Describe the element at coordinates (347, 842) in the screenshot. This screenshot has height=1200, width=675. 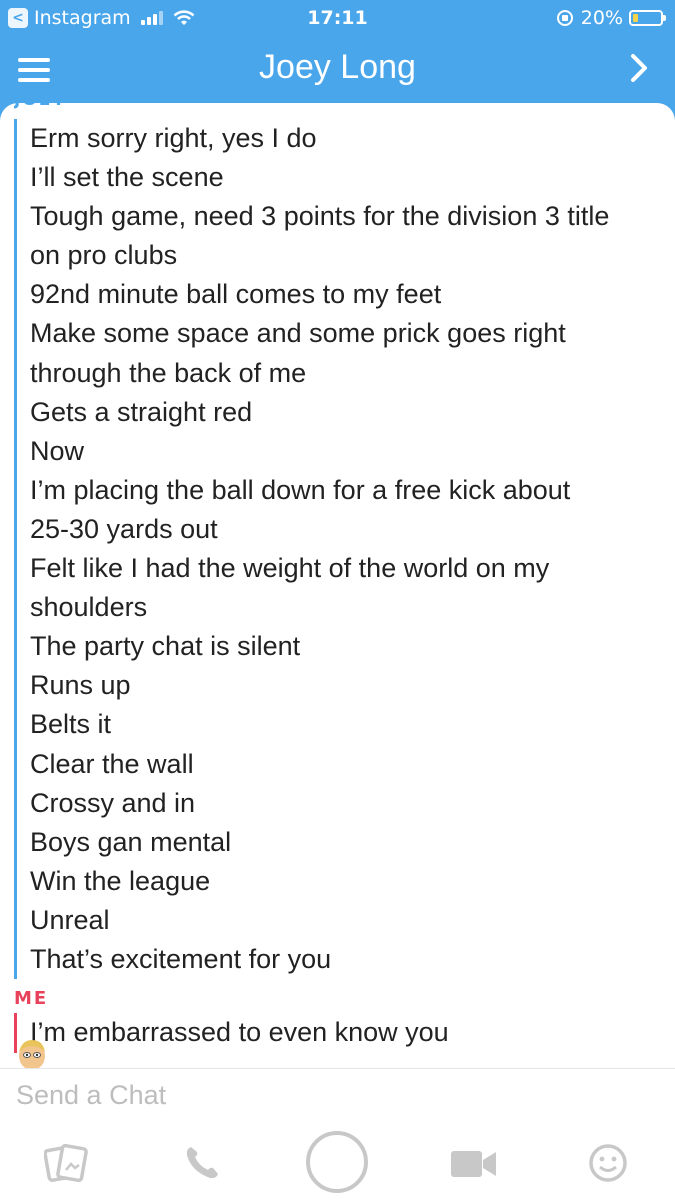
I see `chat-message: Boys gan mental` at that location.